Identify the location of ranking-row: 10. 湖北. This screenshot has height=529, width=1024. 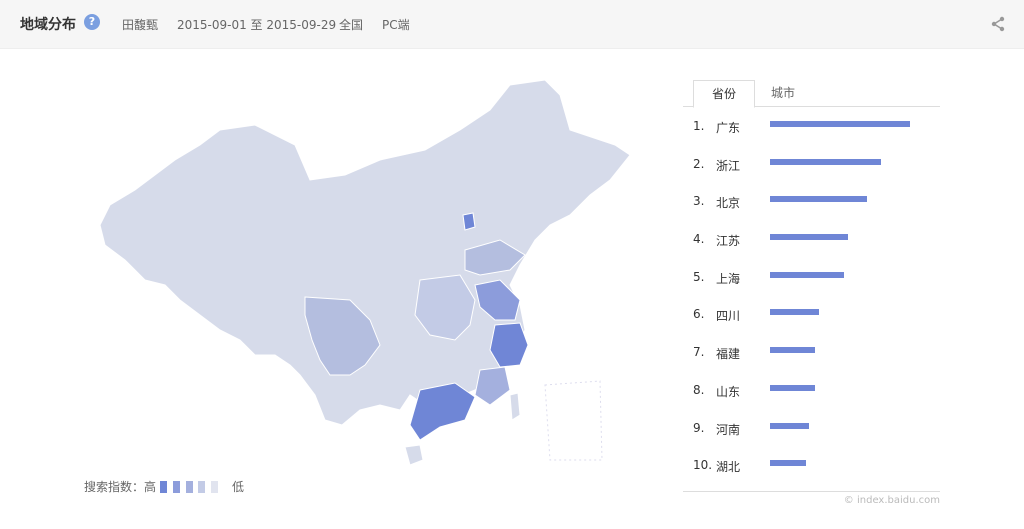
(811, 468).